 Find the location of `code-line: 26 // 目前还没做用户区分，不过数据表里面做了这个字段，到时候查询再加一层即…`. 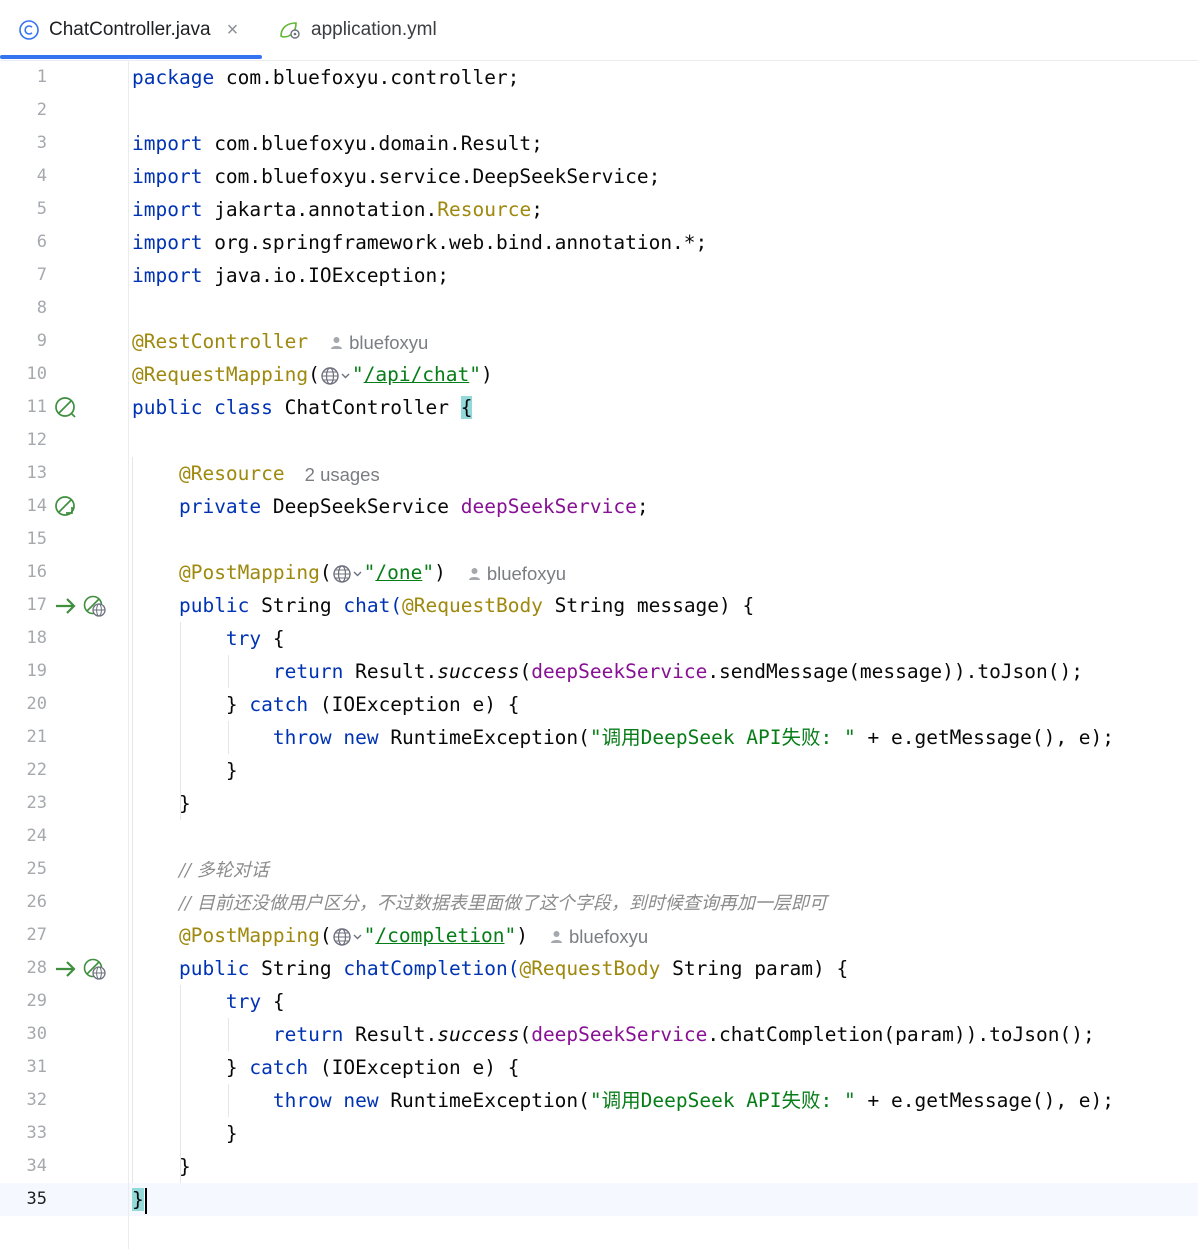

code-line: 26 // 目前还没做用户区分，不过数据表里面做了这个字段，到时候查询再加一层即… is located at coordinates (599, 902).